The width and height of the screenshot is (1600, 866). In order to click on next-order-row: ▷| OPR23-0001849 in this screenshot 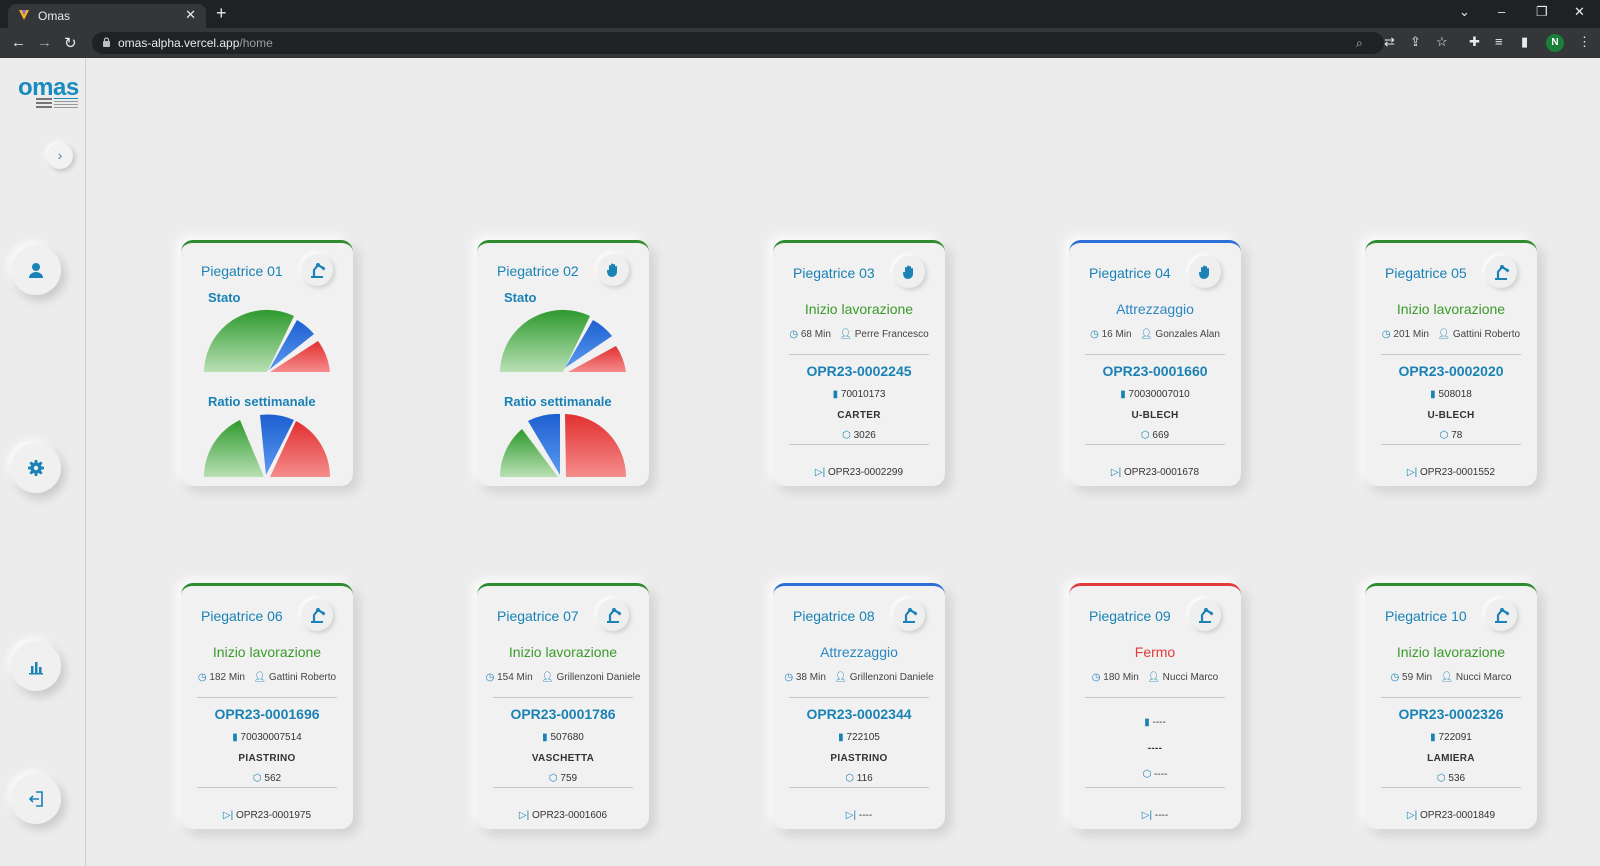, I will do `click(1451, 815)`.